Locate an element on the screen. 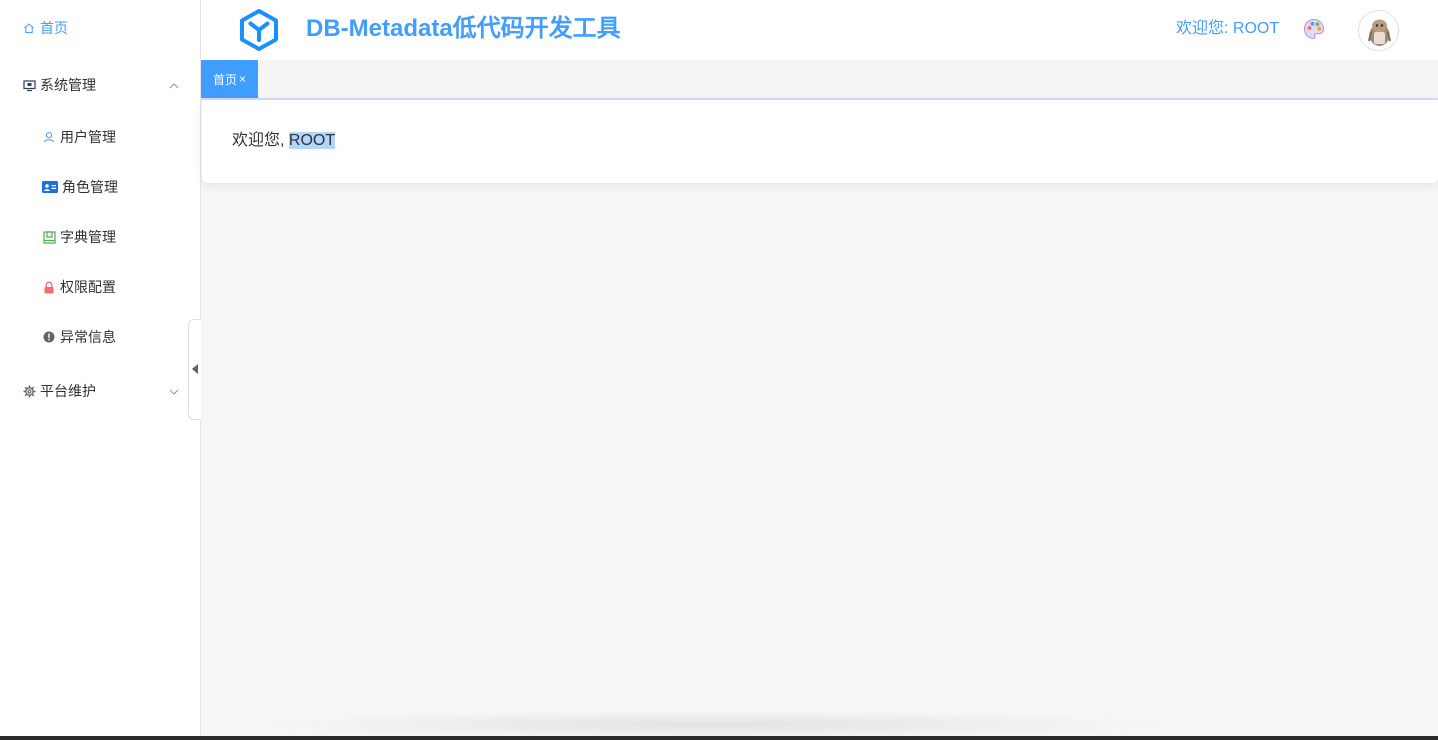 The image size is (1438, 740). user-icon is located at coordinates (49, 137).